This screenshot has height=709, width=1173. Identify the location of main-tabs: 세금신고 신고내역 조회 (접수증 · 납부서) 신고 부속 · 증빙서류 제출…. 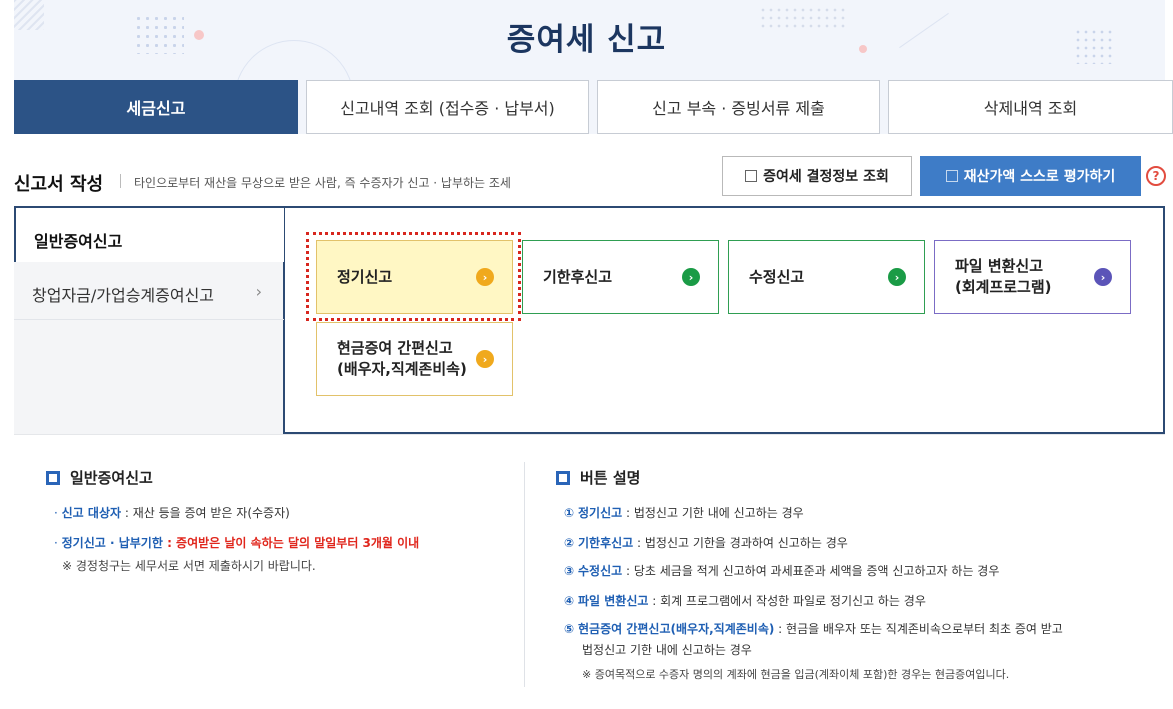
(593, 107).